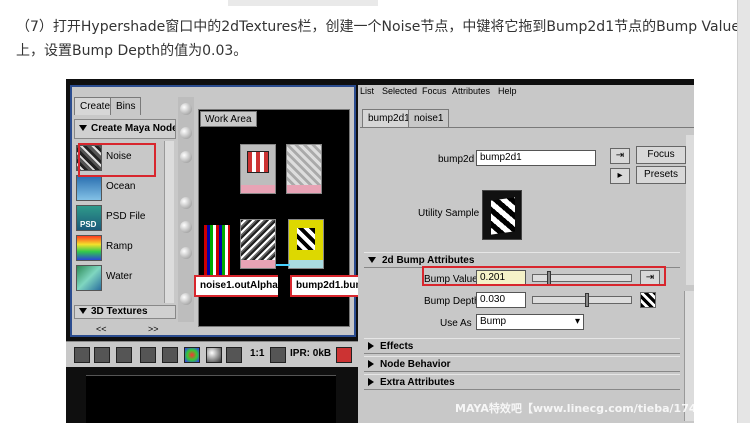 The image size is (750, 423). I want to click on bump-depth-slider, so click(582, 300).